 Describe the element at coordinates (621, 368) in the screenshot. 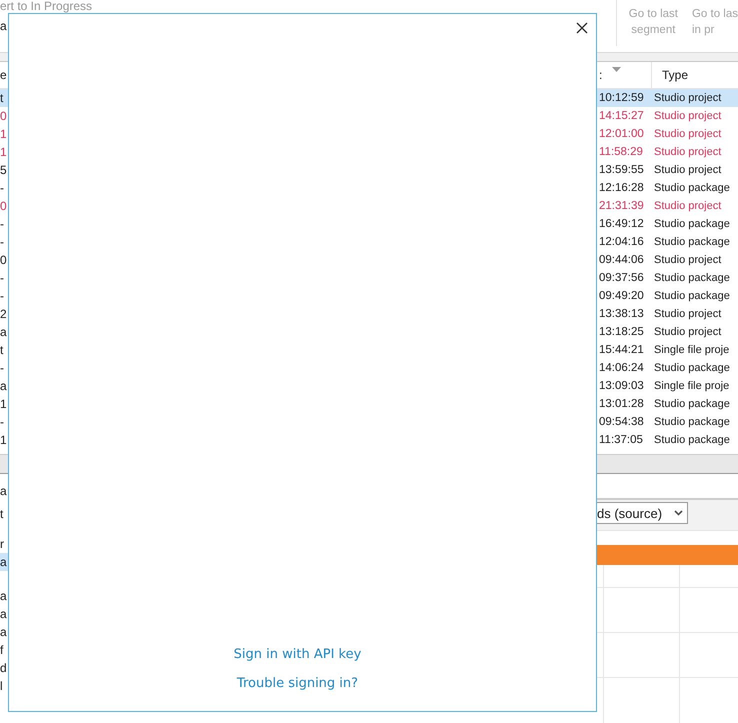

I see `table-cell-text: 14:06:24` at that location.